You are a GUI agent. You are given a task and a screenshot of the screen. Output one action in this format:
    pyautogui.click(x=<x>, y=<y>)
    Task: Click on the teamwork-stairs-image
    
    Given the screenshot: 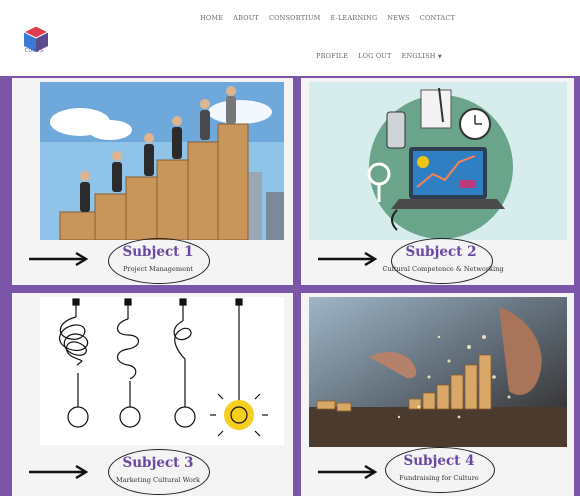 What is the action you would take?
    pyautogui.click(x=162, y=161)
    